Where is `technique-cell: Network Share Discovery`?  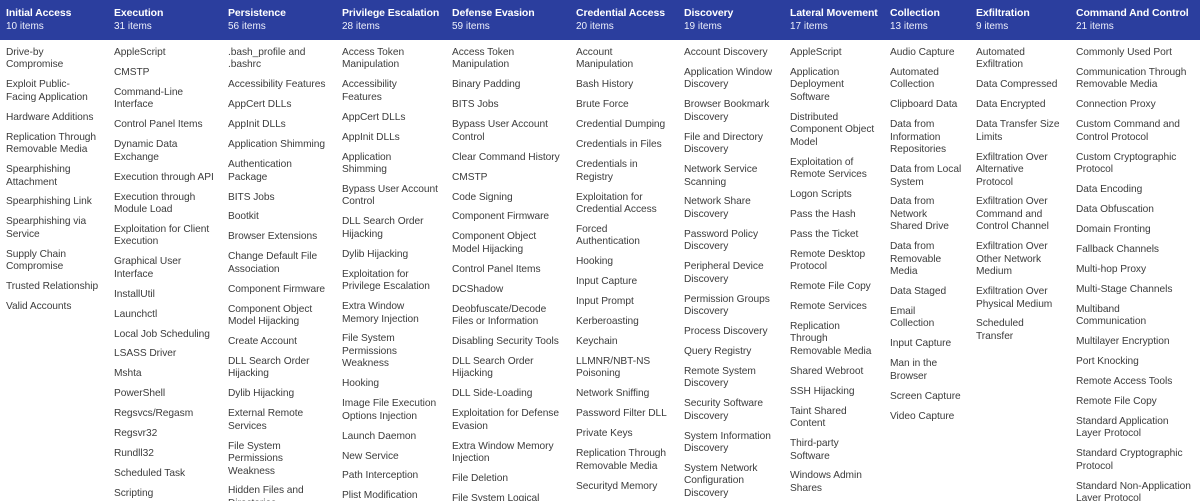 technique-cell: Network Share Discovery is located at coordinates (730, 208).